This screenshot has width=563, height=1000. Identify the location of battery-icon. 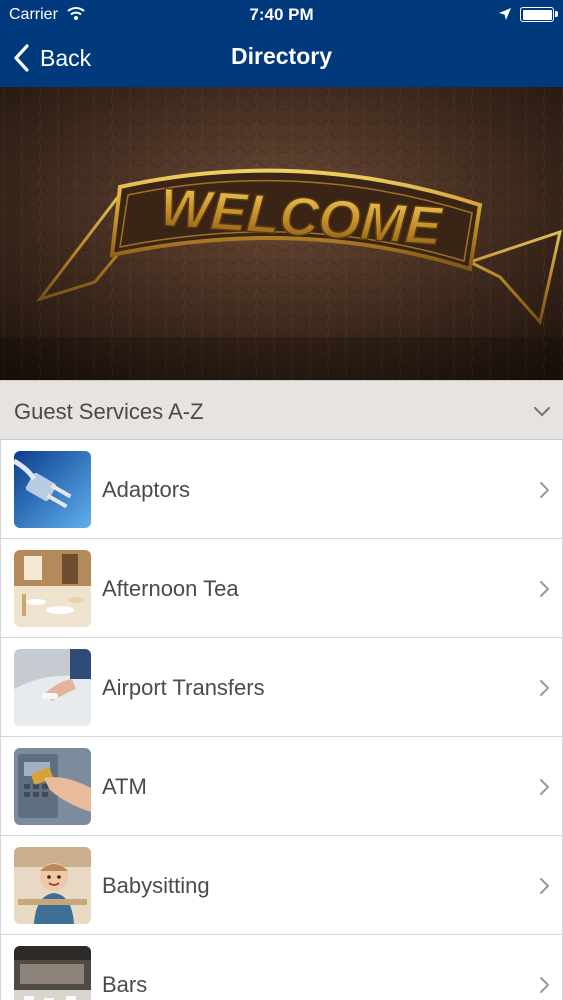
(537, 14).